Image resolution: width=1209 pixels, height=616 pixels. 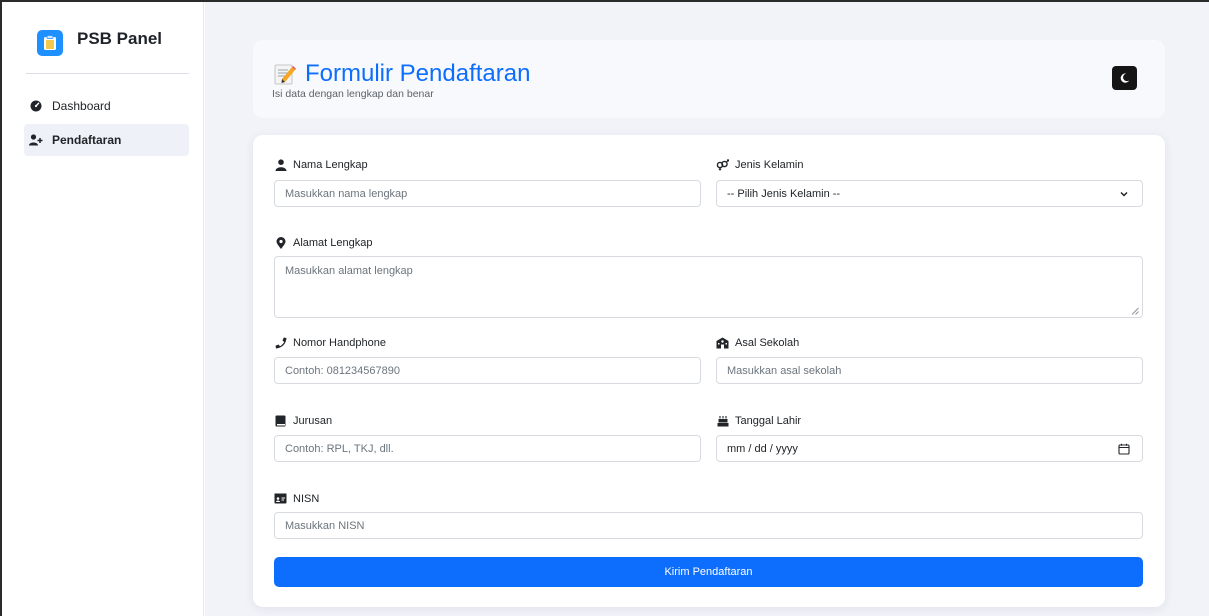 What do you see at coordinates (722, 164) in the screenshot?
I see `venus-mars-icon` at bounding box center [722, 164].